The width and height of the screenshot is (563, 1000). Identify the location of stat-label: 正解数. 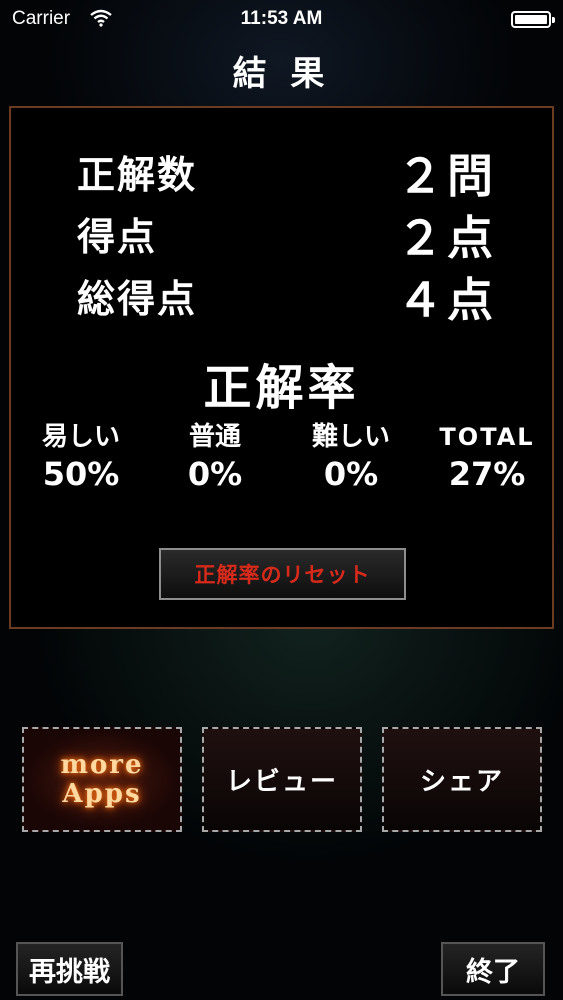
(137, 175).